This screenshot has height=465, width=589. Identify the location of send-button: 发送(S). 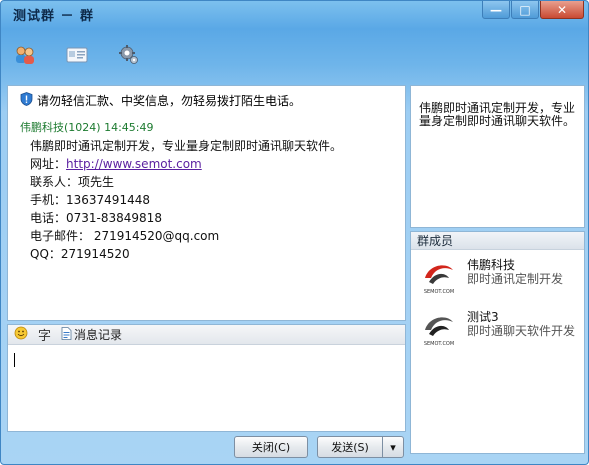
(350, 447).